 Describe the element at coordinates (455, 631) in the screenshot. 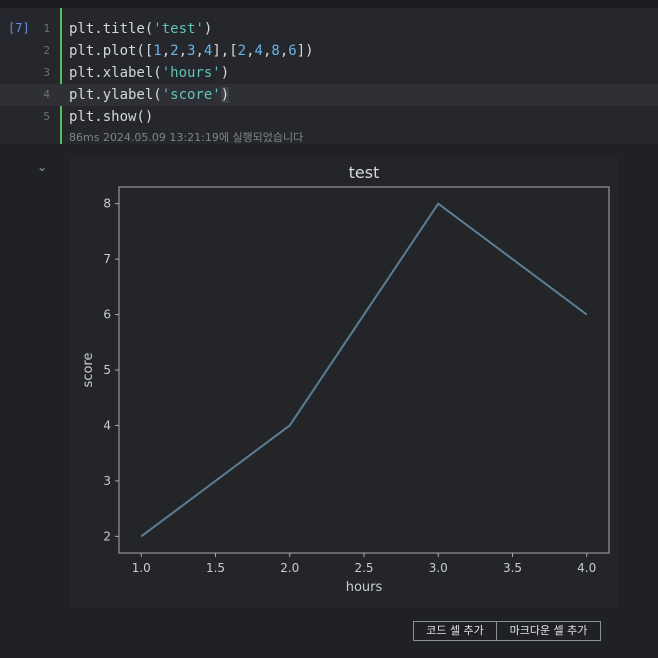

I see `add-code-cell-button: 코드 셀 추가` at that location.